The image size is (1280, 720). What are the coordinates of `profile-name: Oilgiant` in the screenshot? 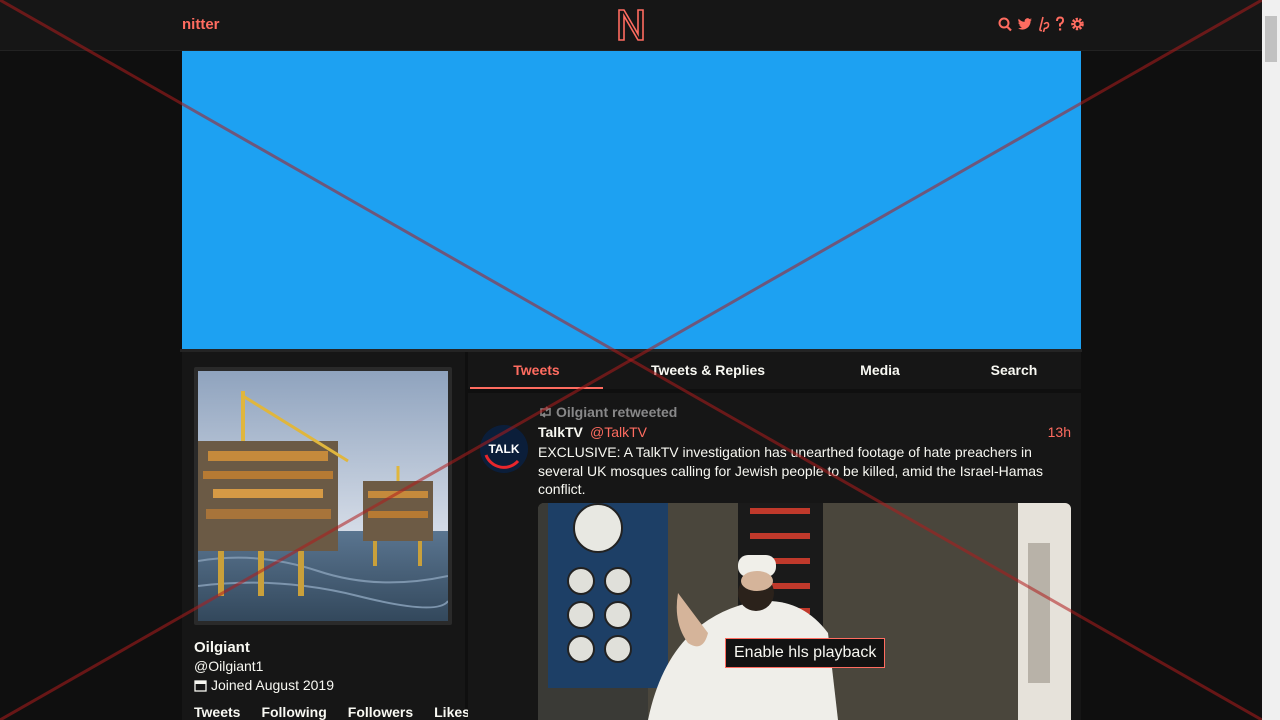 It's located at (222, 647).